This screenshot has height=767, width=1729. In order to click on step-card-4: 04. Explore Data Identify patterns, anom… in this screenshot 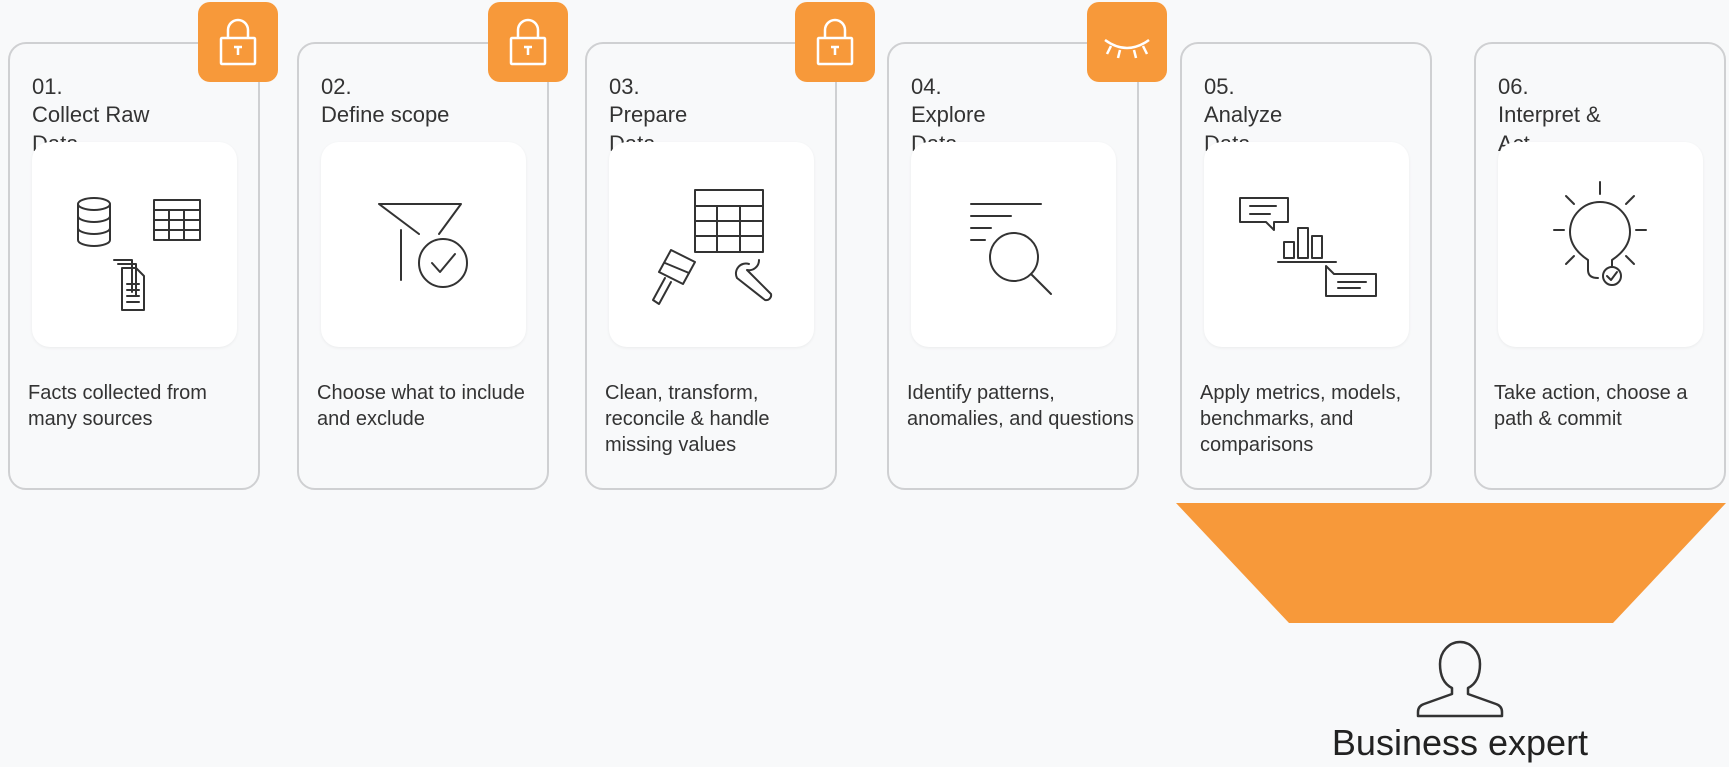, I will do `click(1013, 266)`.